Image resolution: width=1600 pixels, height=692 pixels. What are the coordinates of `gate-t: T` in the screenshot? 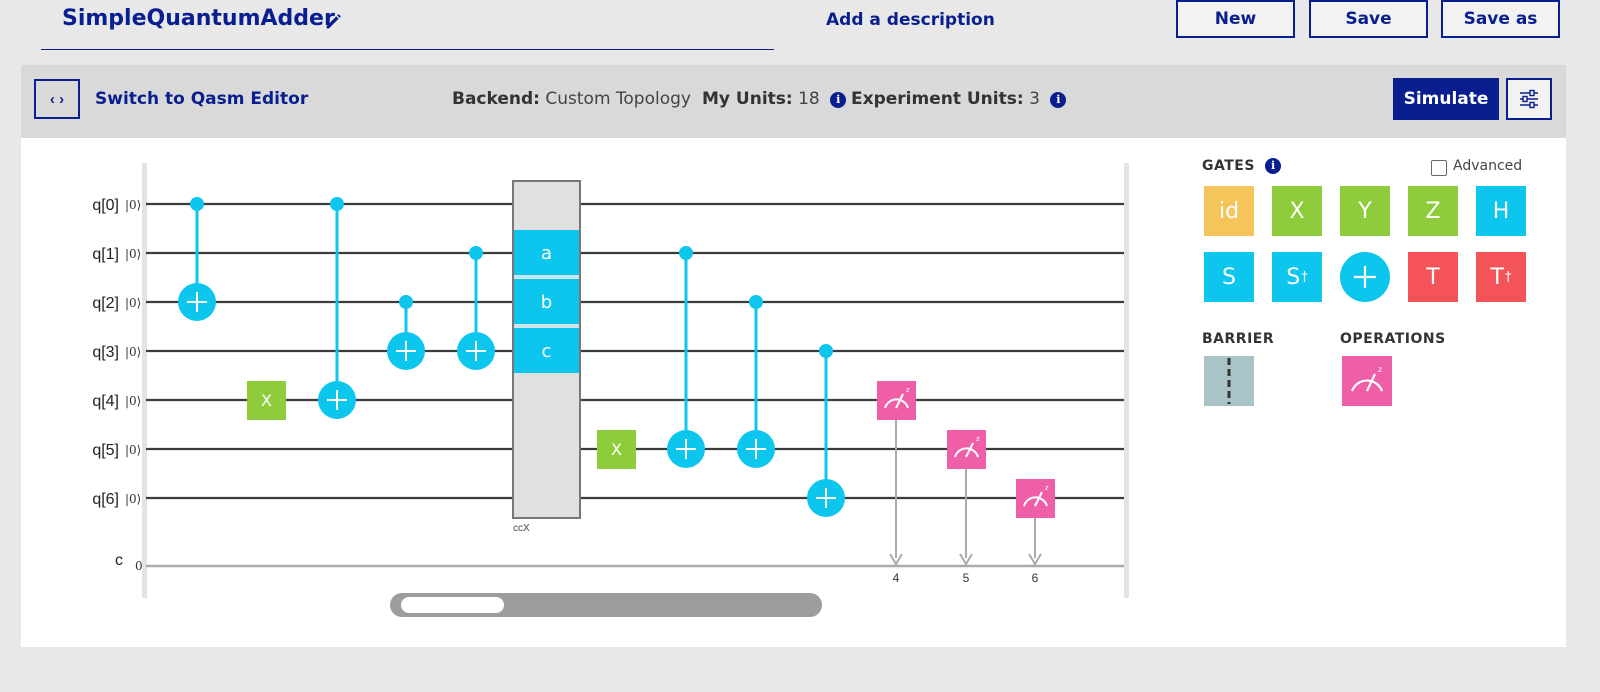 It's located at (1433, 277).